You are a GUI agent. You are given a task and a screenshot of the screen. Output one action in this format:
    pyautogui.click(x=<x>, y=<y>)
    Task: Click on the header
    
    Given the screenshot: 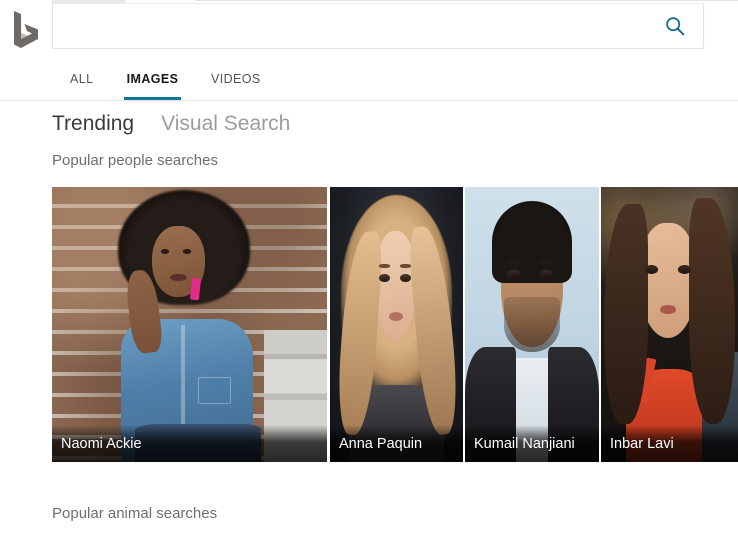 What is the action you would take?
    pyautogui.click(x=369, y=30)
    